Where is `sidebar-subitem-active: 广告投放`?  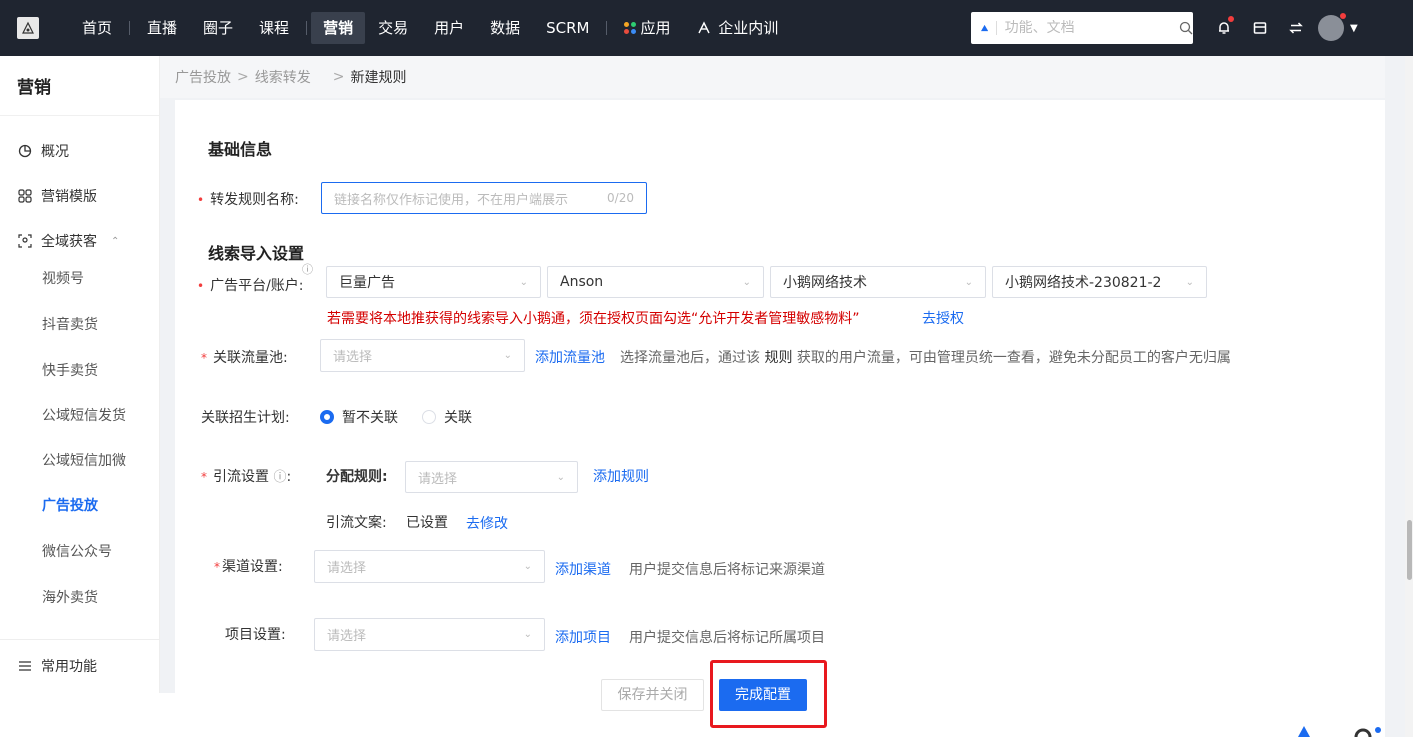 sidebar-subitem-active: 广告投放 is located at coordinates (80, 506).